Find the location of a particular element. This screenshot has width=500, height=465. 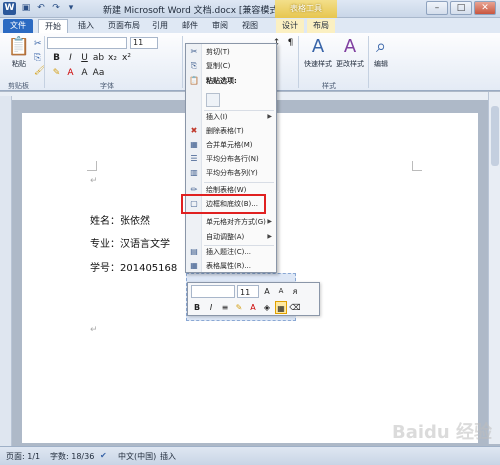

show-marks-icon: ¶ is located at coordinates (290, 43).